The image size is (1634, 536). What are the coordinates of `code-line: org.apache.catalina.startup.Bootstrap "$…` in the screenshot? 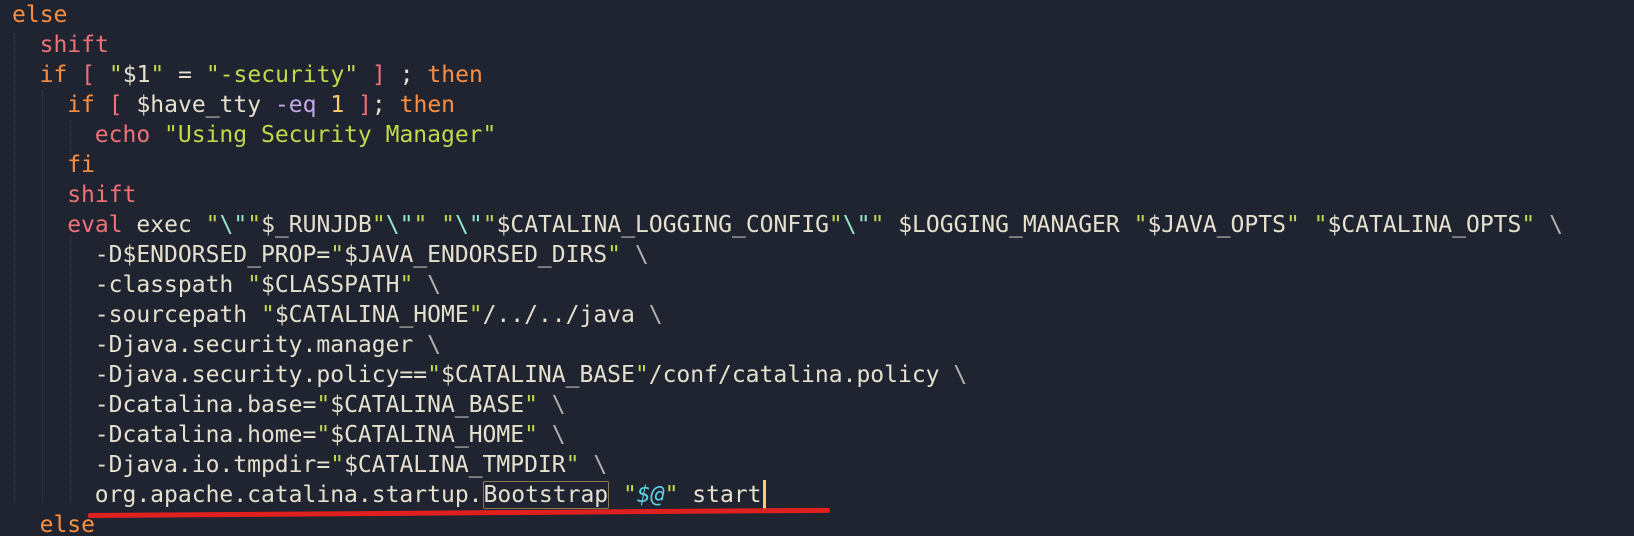 It's located at (428, 495).